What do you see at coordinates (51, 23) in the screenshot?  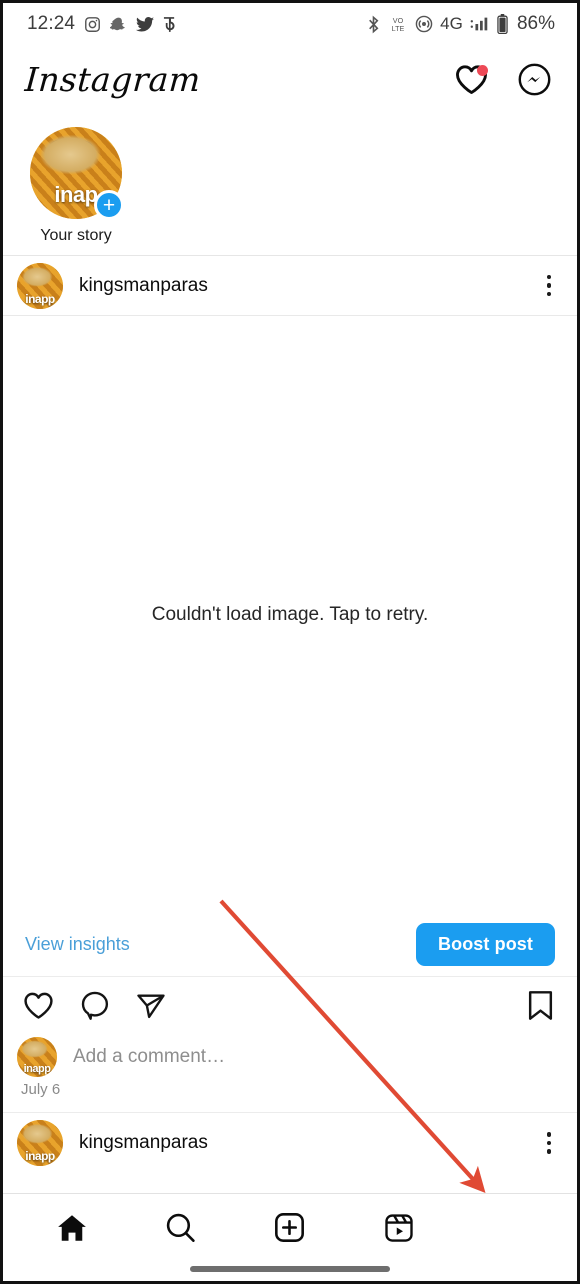 I see `status-time: 12:24` at bounding box center [51, 23].